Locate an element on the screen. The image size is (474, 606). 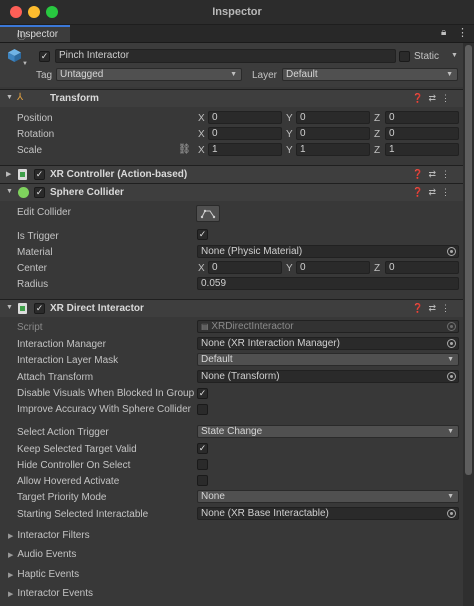
audio-events-foldout: ▶ Audio Events is located at coordinates (42, 554).